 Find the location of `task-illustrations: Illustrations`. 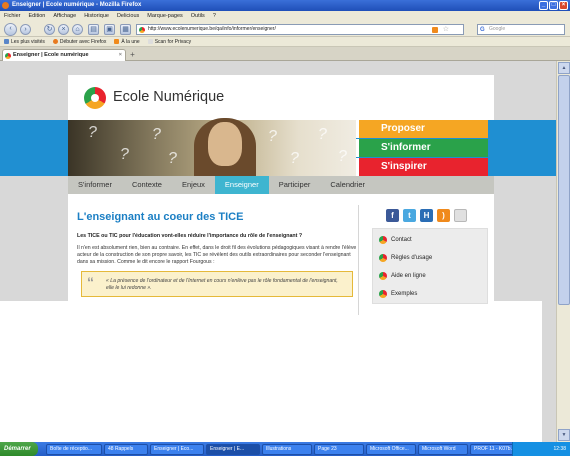

task-illustrations: Illustrations is located at coordinates (287, 449).